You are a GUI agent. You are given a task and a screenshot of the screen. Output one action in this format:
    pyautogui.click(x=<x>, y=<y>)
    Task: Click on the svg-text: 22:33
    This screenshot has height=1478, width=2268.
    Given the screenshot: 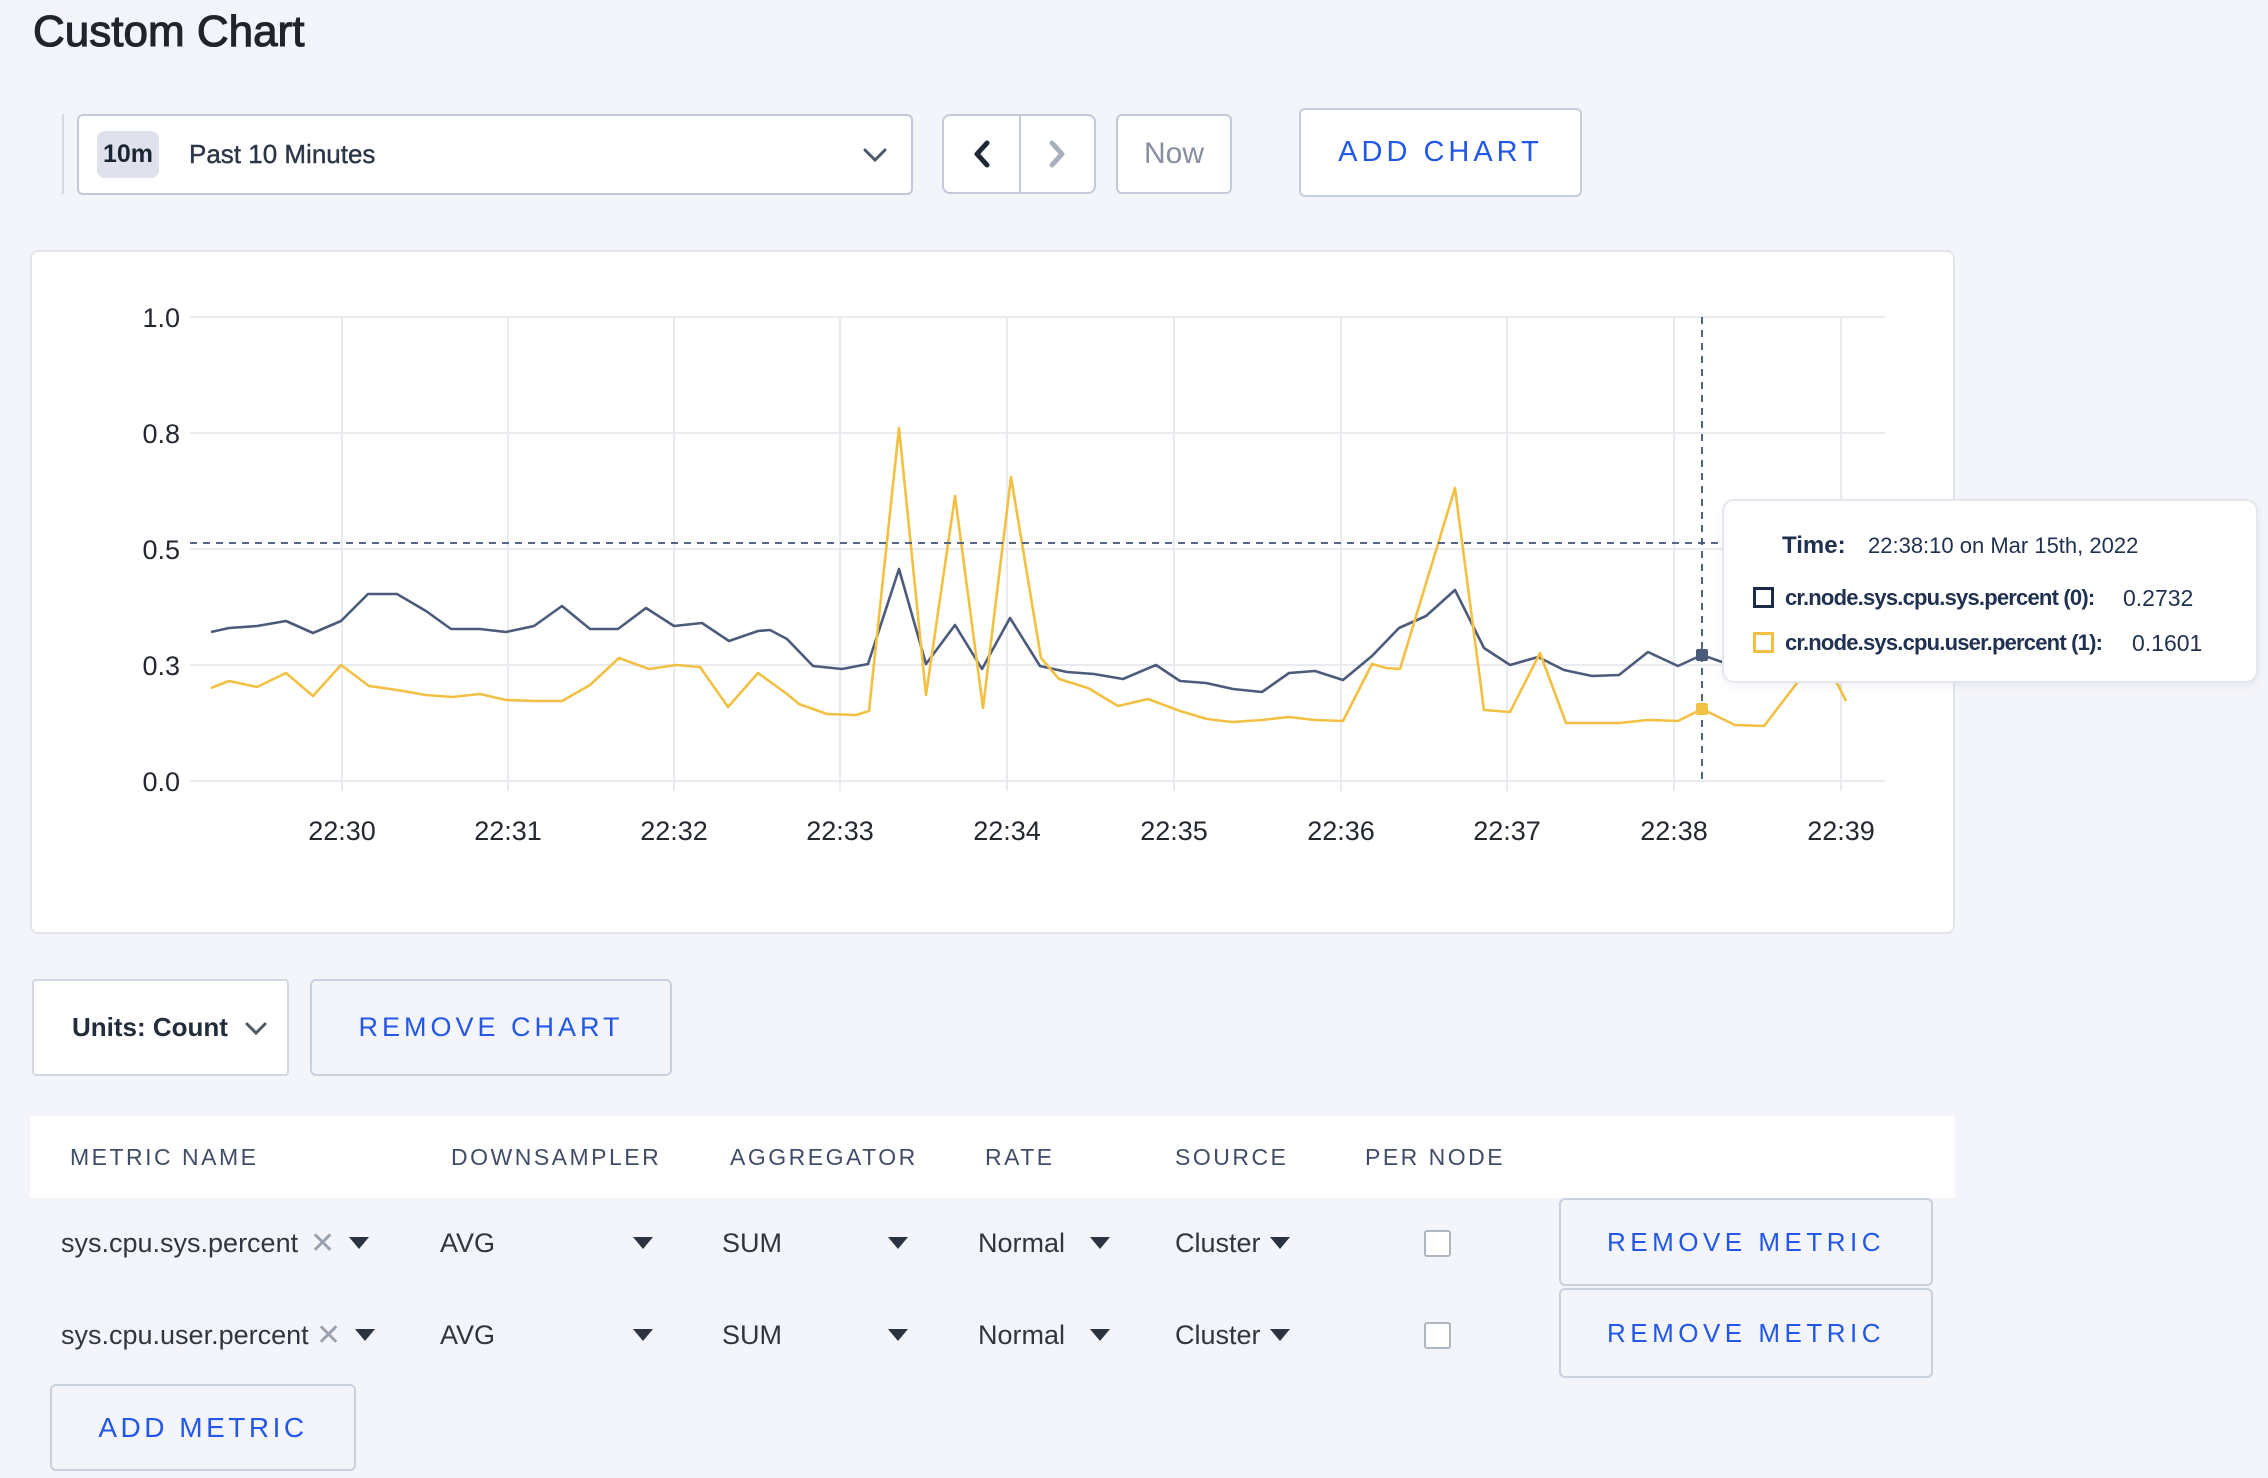 What is the action you would take?
    pyautogui.click(x=840, y=831)
    